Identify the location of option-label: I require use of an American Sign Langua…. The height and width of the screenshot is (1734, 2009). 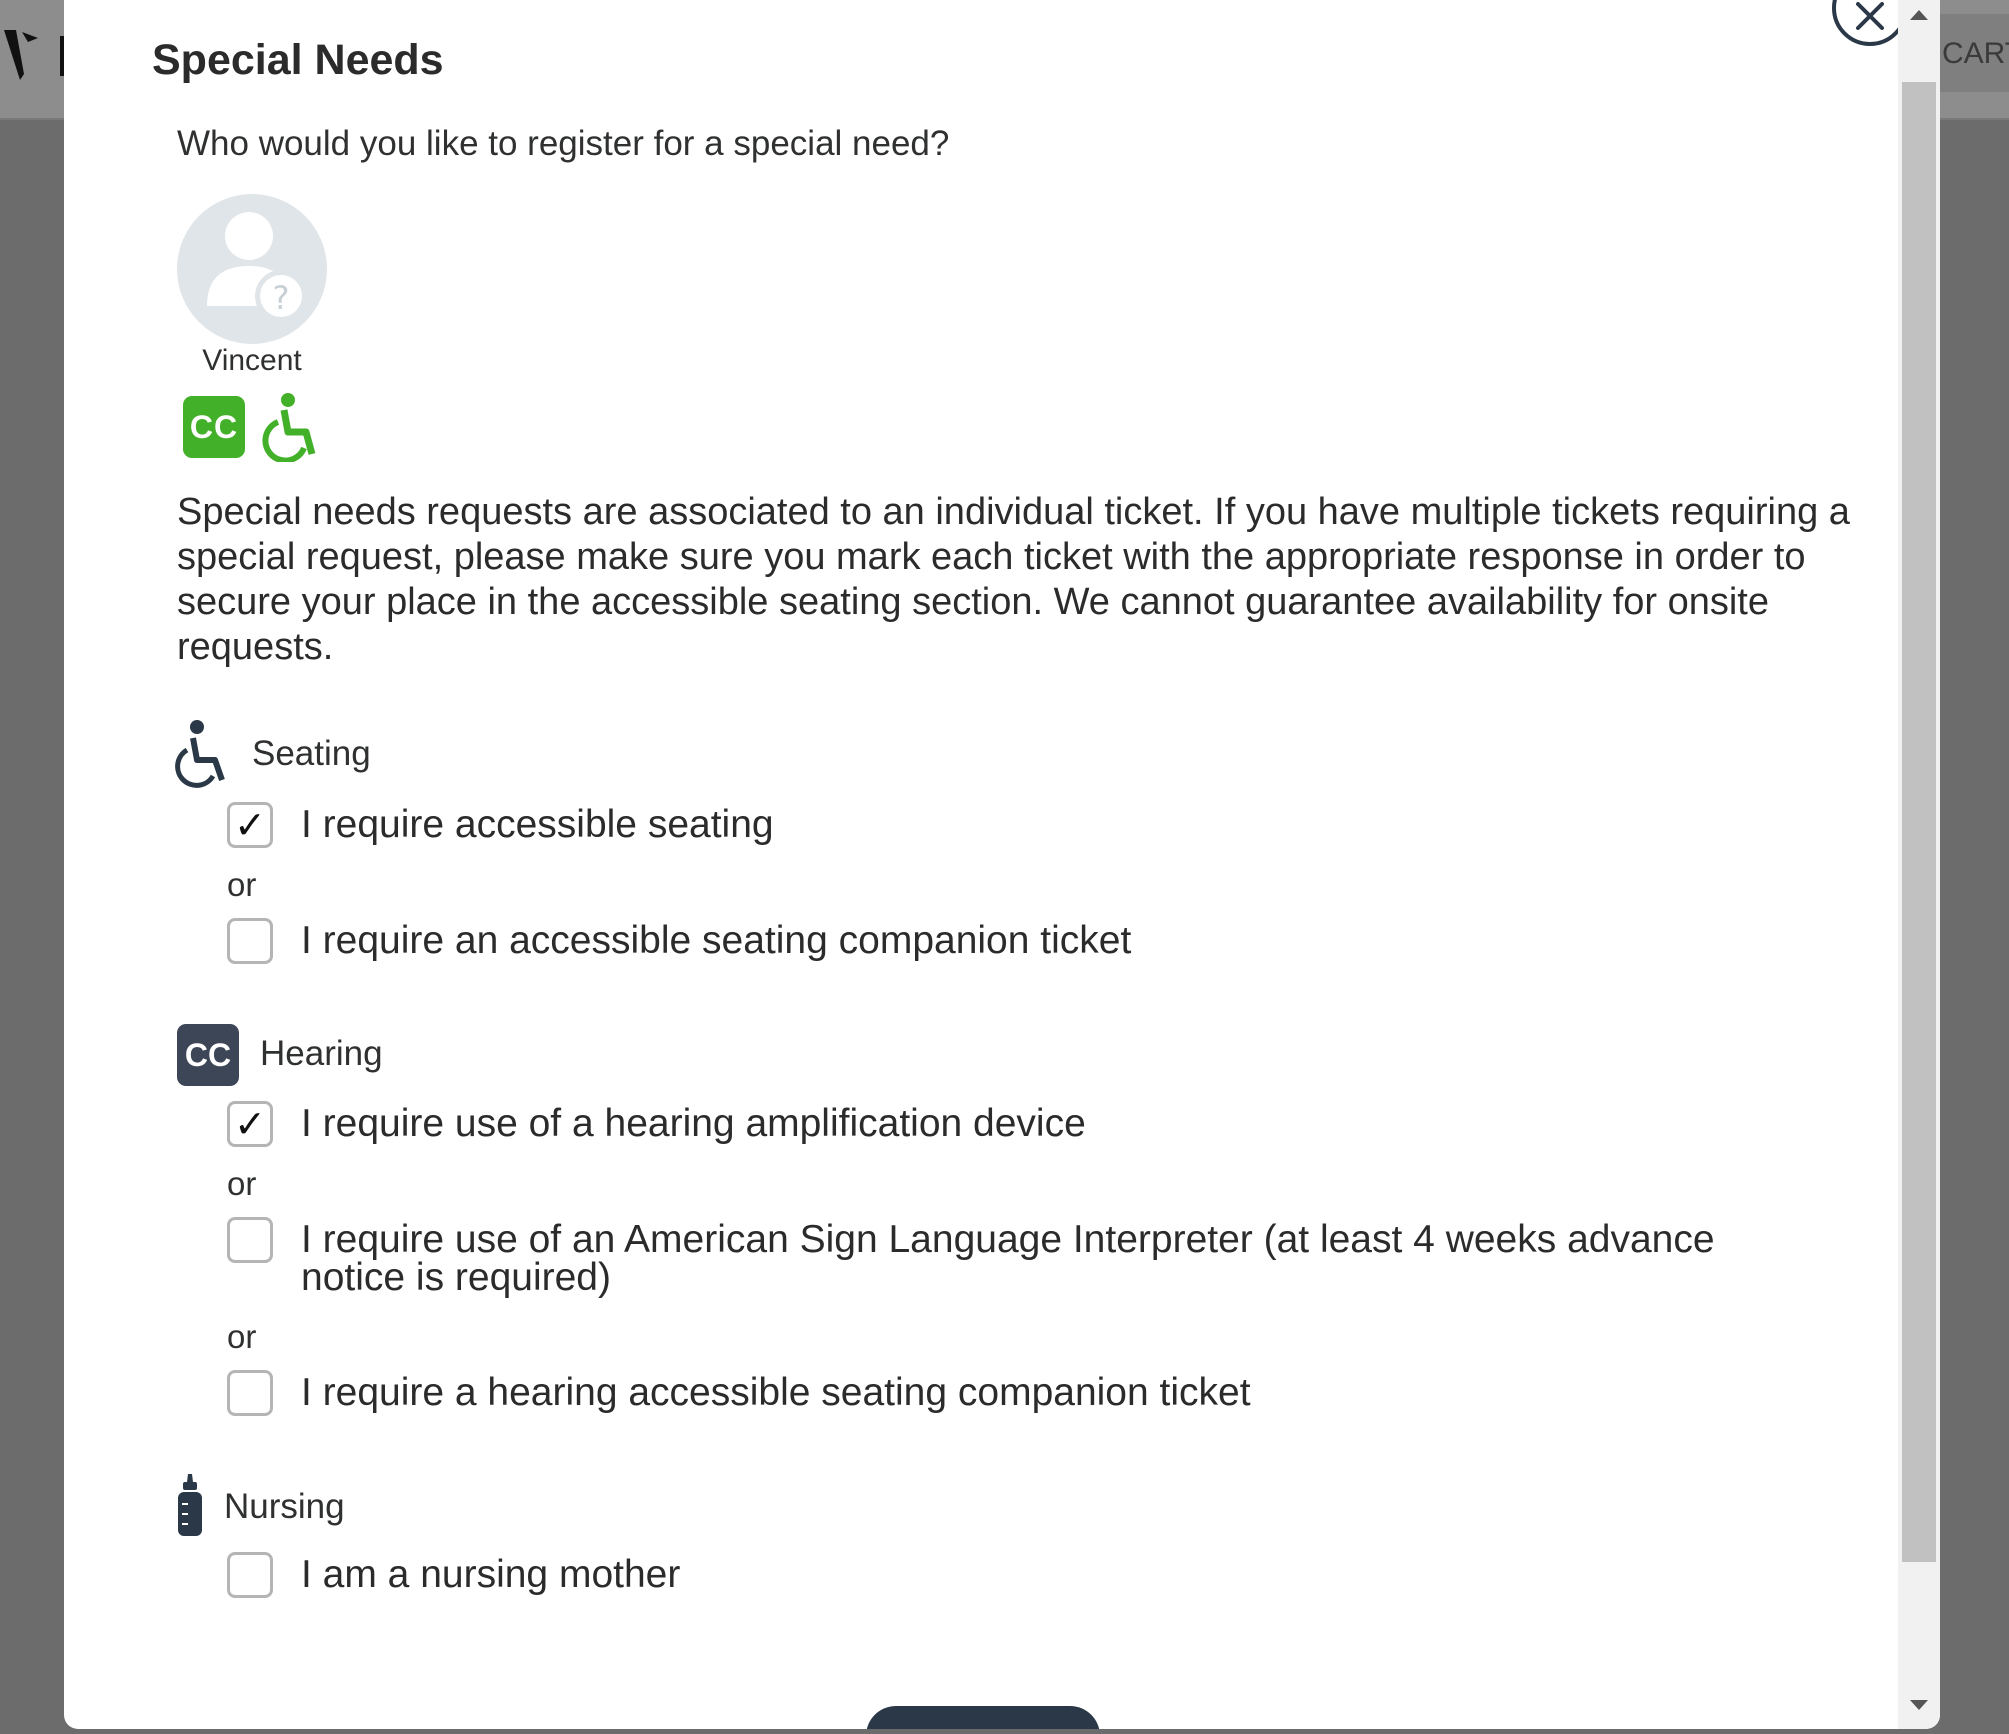
(1008, 1258).